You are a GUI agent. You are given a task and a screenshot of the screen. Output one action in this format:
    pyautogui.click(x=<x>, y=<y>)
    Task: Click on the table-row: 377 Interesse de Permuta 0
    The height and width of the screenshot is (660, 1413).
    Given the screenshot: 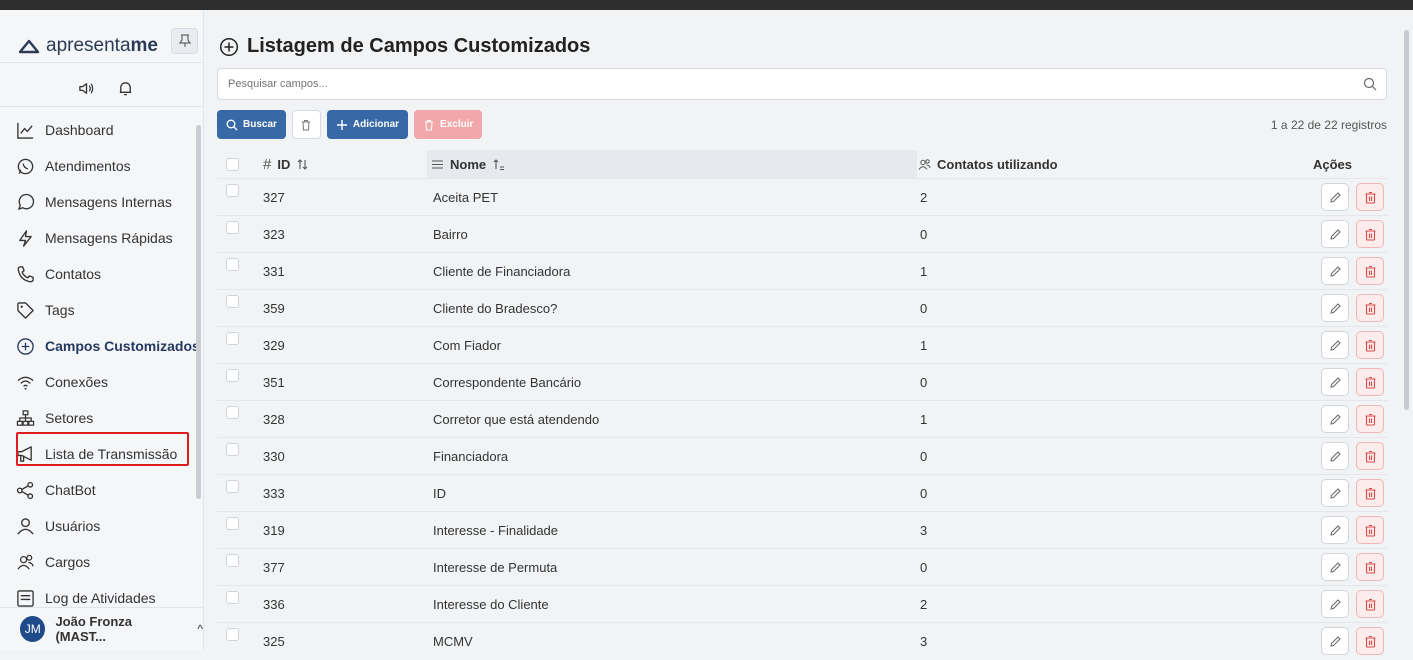 What is the action you would take?
    pyautogui.click(x=802, y=566)
    